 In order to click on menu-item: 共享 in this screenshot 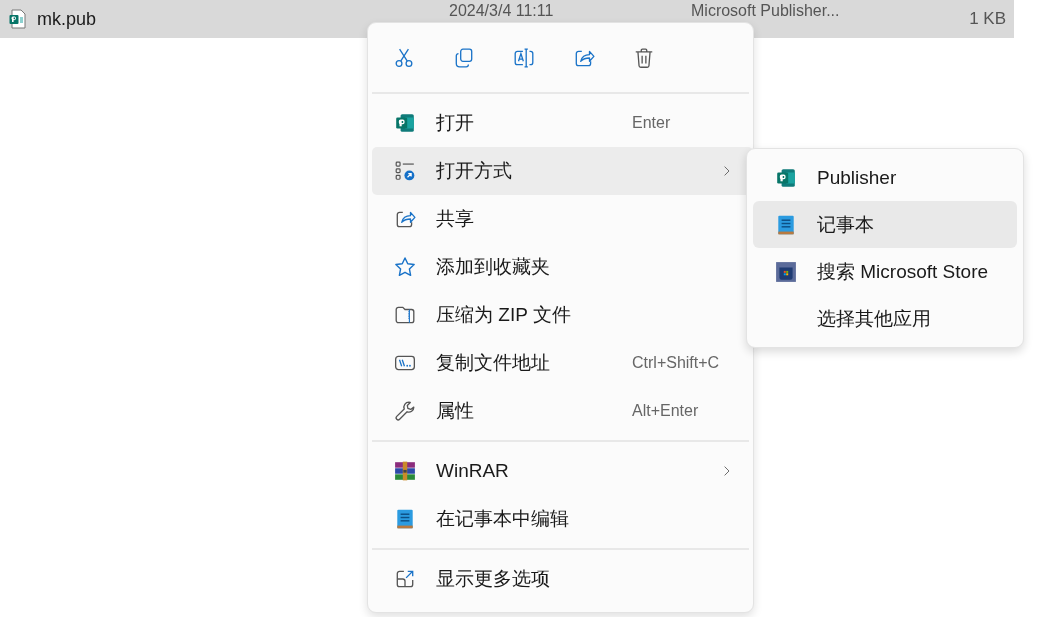, I will do `click(560, 219)`.